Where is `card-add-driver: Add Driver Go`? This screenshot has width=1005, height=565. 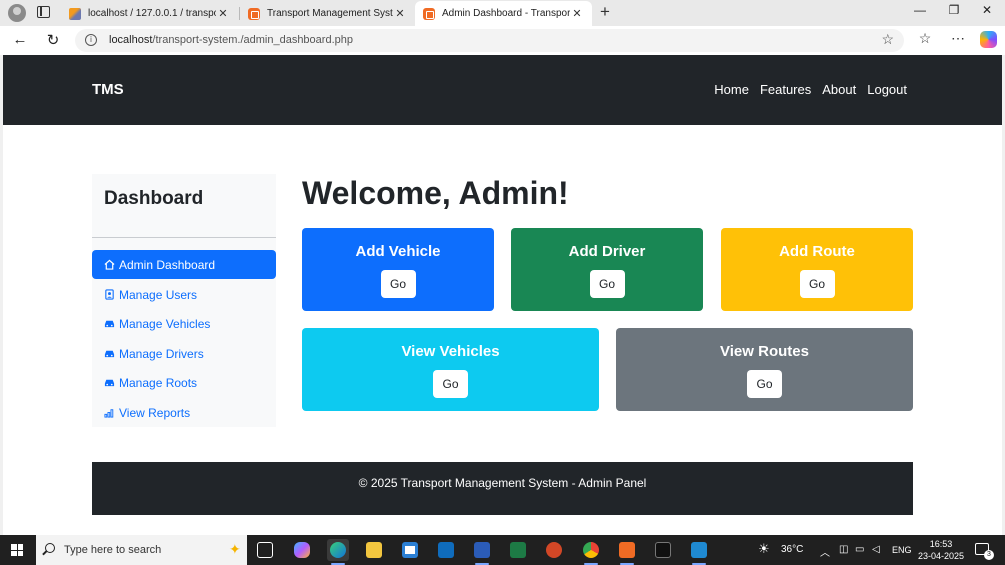 card-add-driver: Add Driver Go is located at coordinates (607, 269).